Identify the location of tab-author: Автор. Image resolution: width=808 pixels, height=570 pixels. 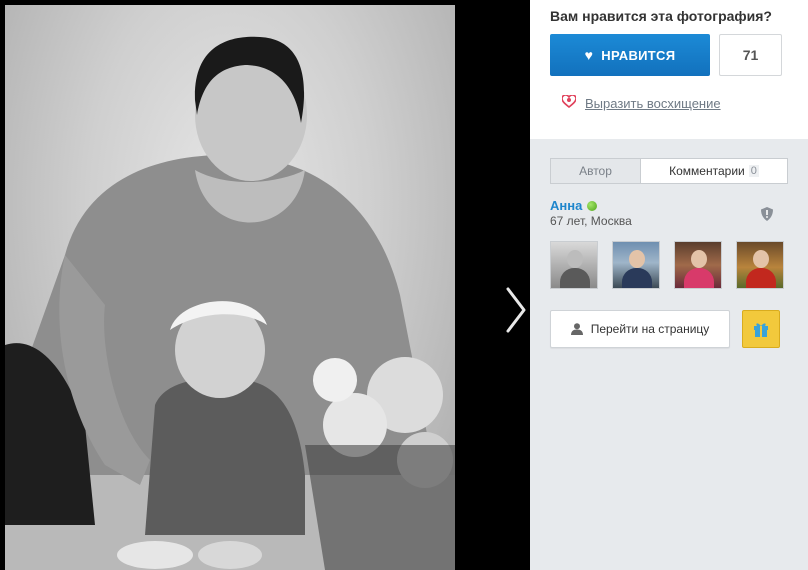
(596, 171).